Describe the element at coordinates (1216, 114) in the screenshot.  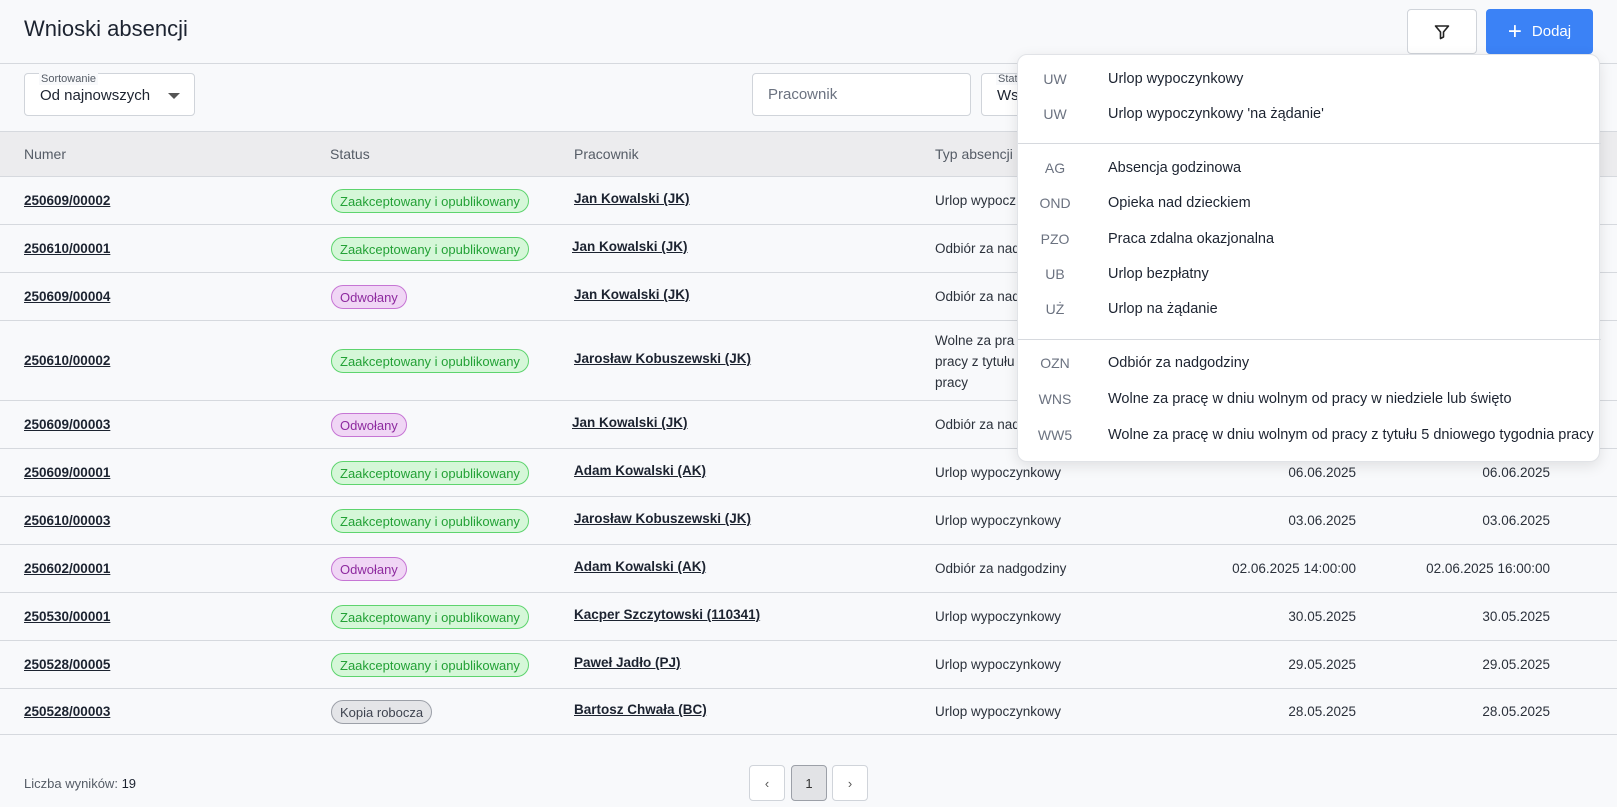
I see `option-label: Urlop wypoczynkowy 'na żądanie'` at that location.